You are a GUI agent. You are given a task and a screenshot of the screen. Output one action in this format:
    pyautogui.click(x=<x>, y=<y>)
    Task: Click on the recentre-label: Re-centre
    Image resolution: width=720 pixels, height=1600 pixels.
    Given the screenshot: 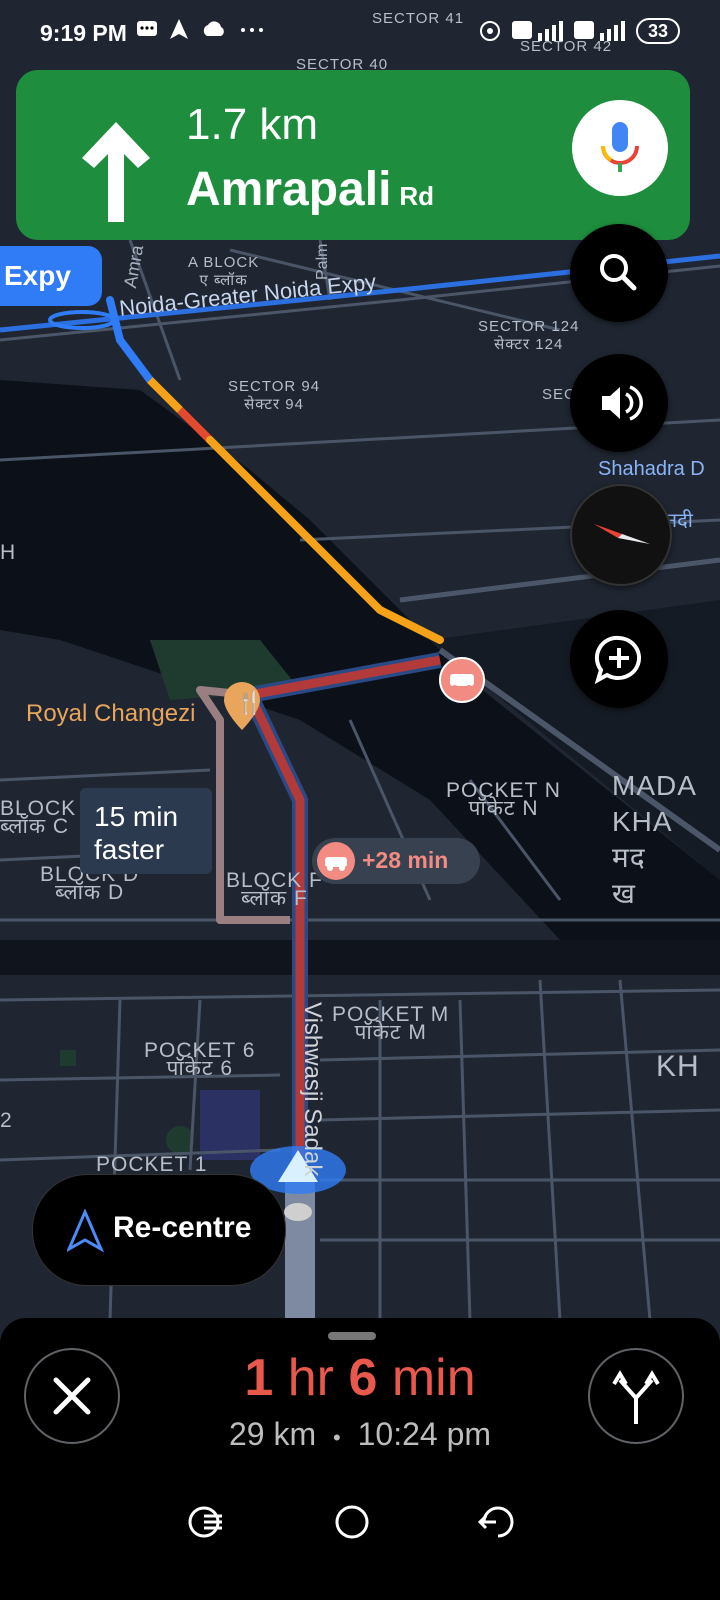 What is the action you would take?
    pyautogui.click(x=182, y=1227)
    